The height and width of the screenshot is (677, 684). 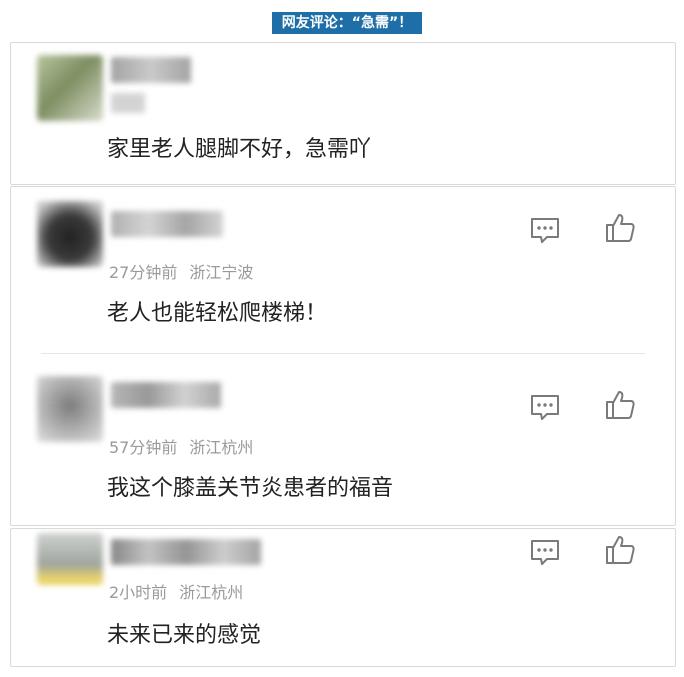 What do you see at coordinates (221, 272) in the screenshot?
I see `comment-location: 浙江宁波` at bounding box center [221, 272].